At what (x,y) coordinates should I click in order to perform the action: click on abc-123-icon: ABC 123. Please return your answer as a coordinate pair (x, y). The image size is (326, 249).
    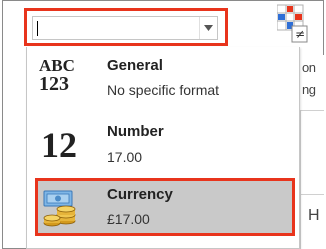
    Looking at the image, I should click on (57, 75).